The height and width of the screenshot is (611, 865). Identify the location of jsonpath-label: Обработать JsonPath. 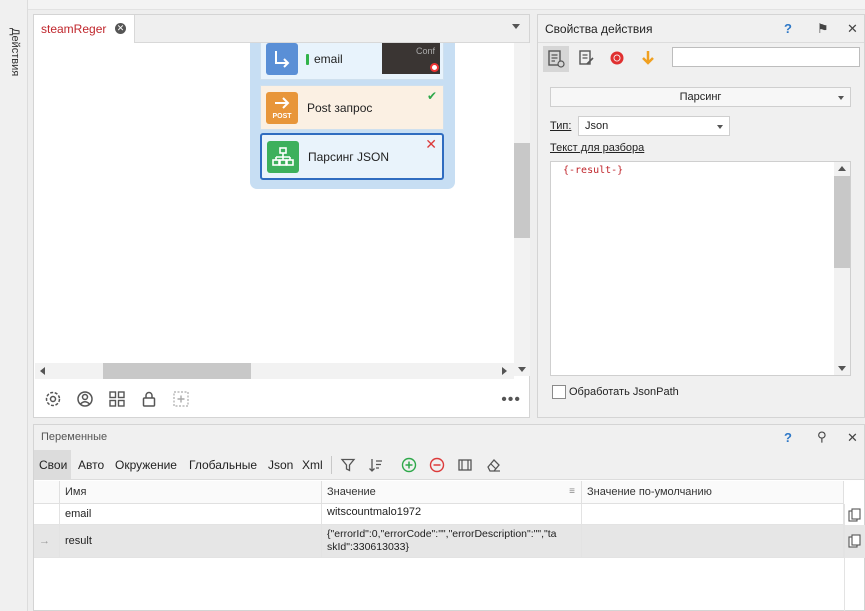
(624, 392).